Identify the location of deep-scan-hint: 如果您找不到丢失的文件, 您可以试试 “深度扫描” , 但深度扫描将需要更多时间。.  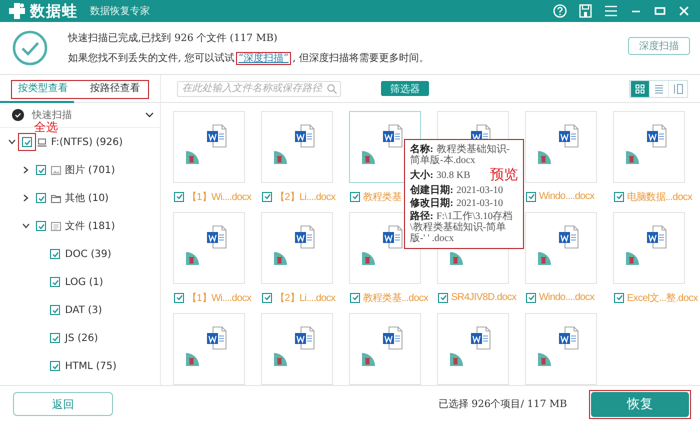
(248, 58).